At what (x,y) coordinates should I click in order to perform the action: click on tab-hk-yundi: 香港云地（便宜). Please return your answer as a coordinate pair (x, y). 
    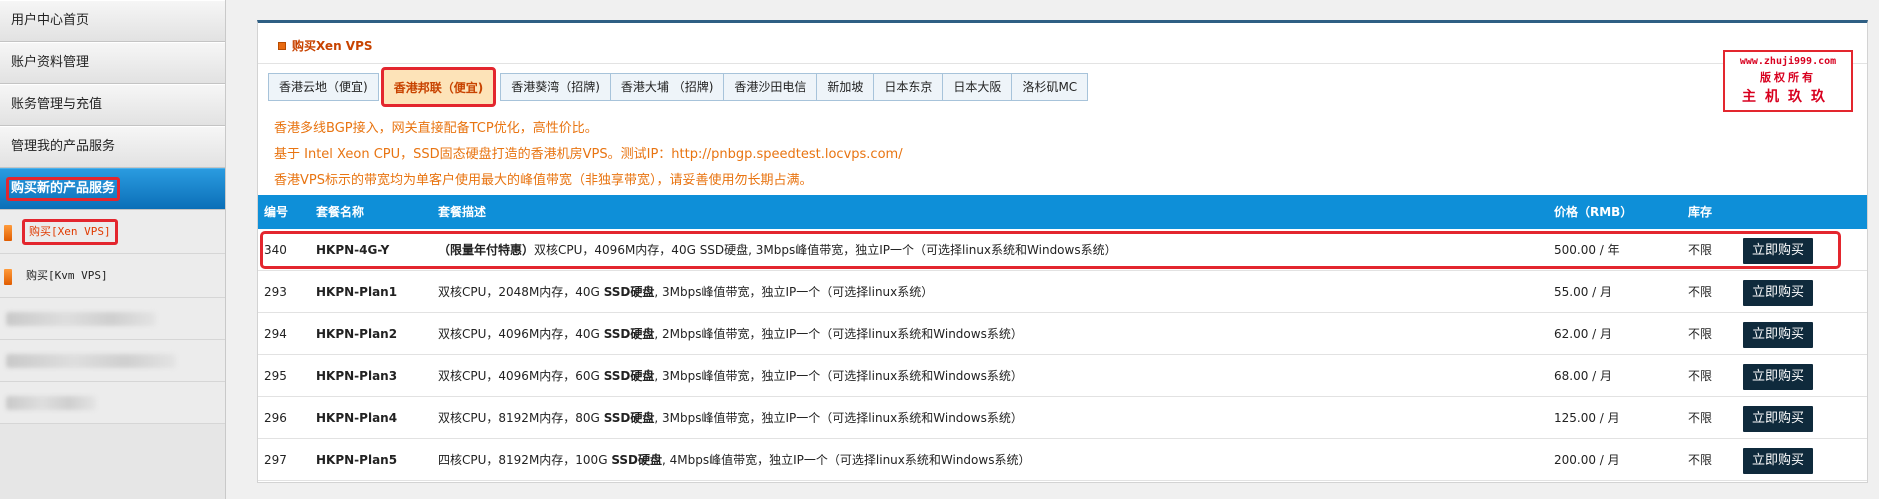
    Looking at the image, I should click on (323, 87).